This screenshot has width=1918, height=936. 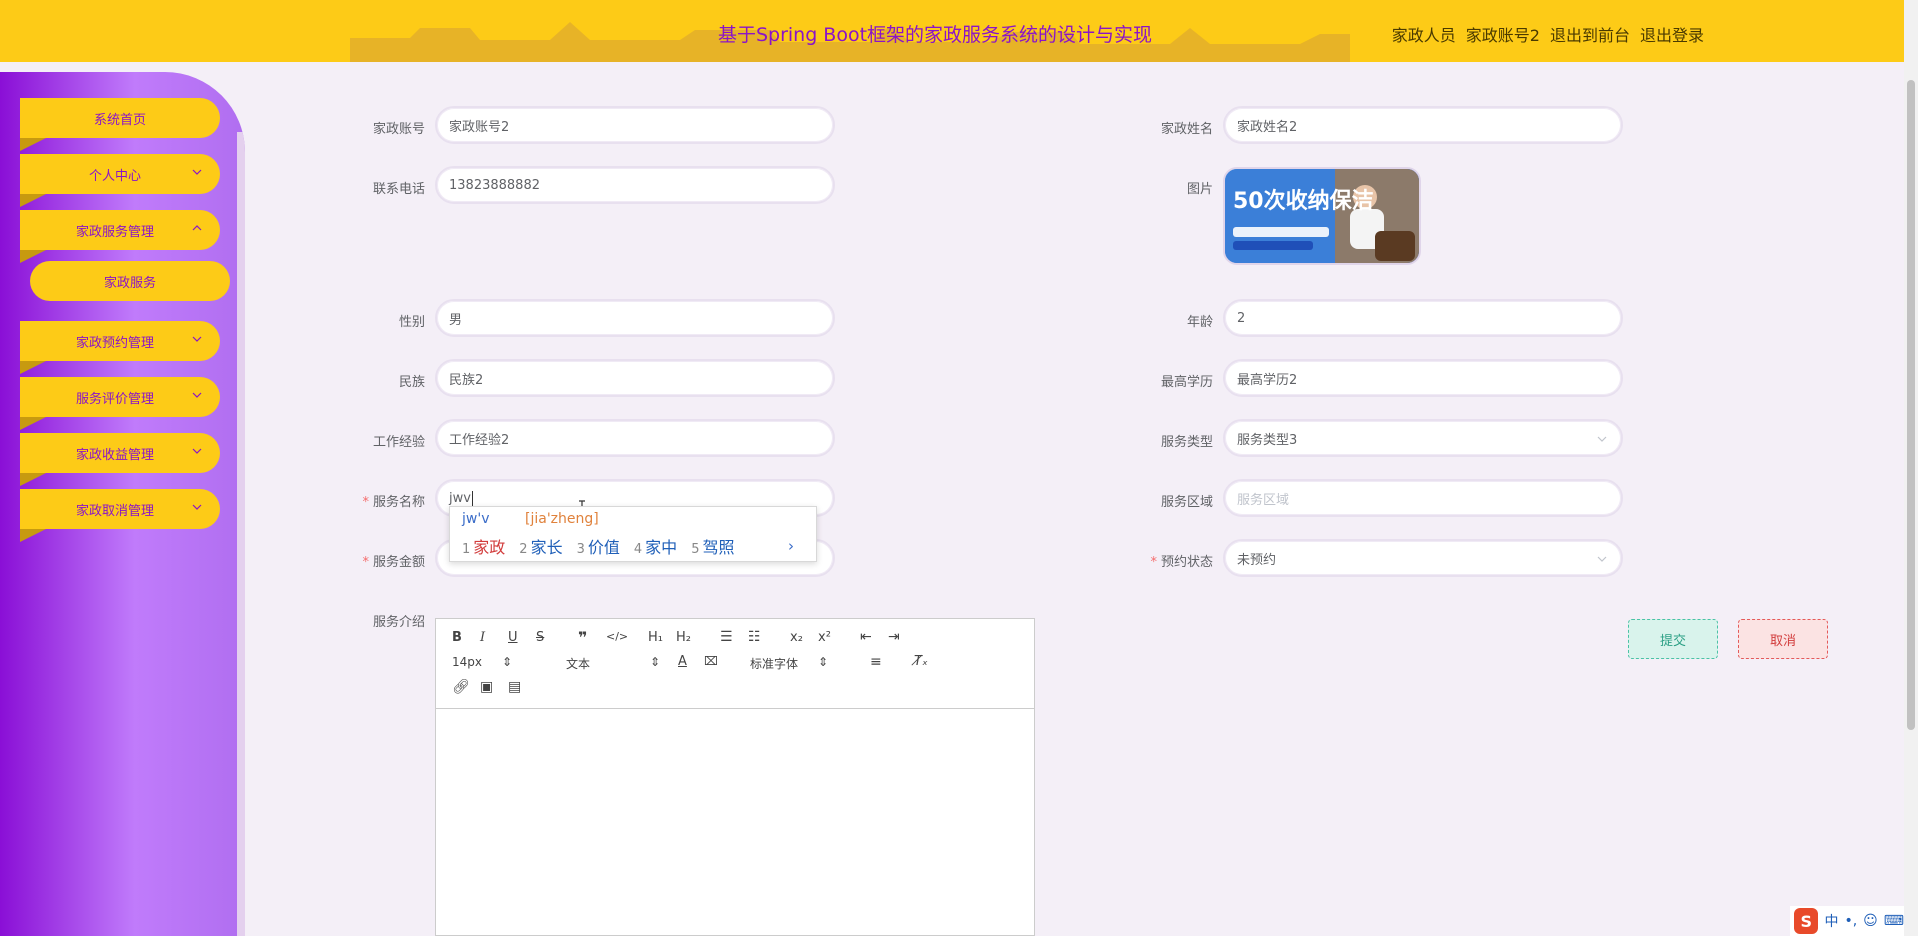 What do you see at coordinates (1423, 125) in the screenshot?
I see `name-input: 家政姓名2` at bounding box center [1423, 125].